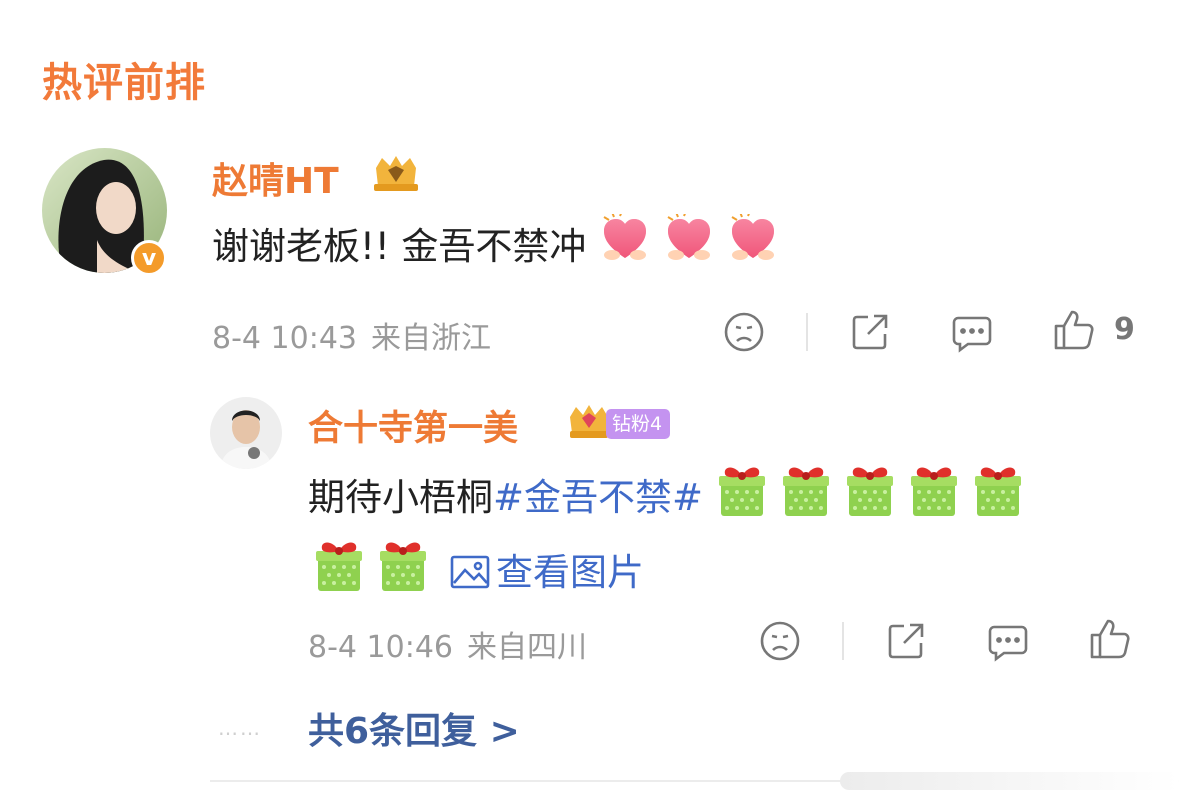  Describe the element at coordinates (1009, 781) in the screenshot. I see `scroll-indicator` at that location.